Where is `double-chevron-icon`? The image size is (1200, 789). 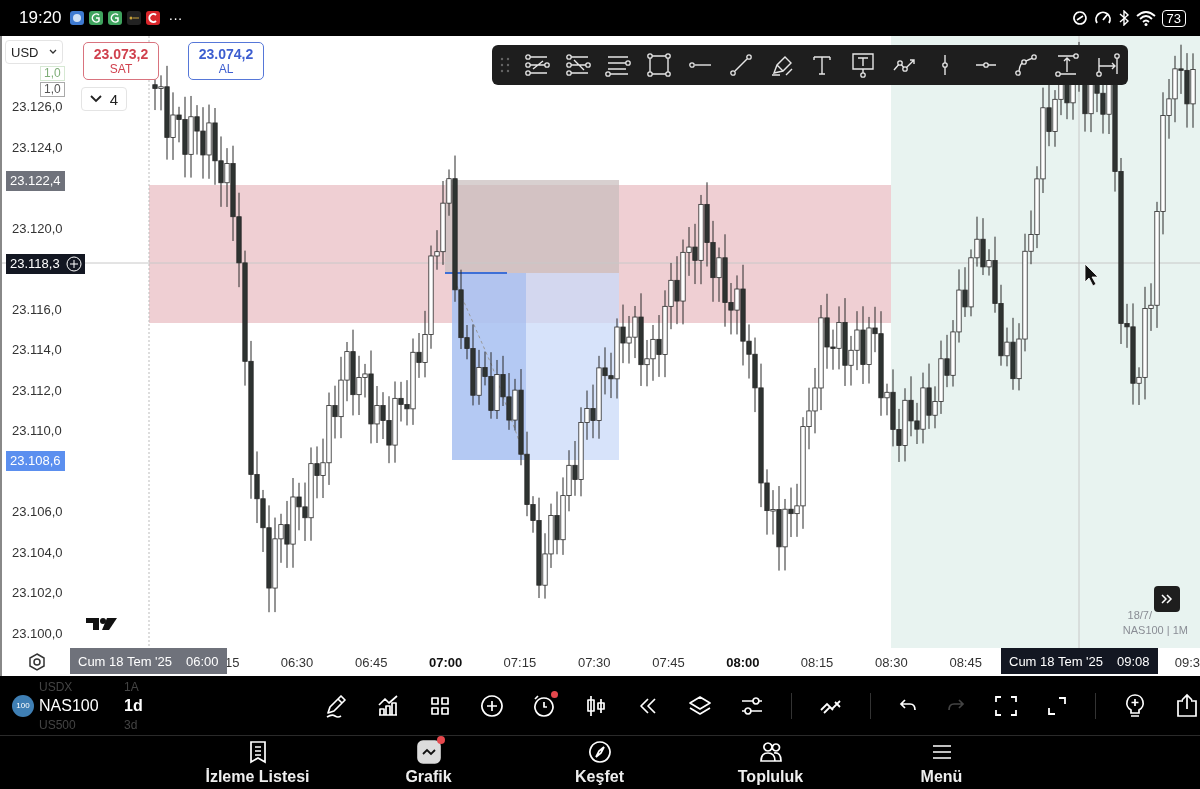 double-chevron-icon is located at coordinates (1167, 599).